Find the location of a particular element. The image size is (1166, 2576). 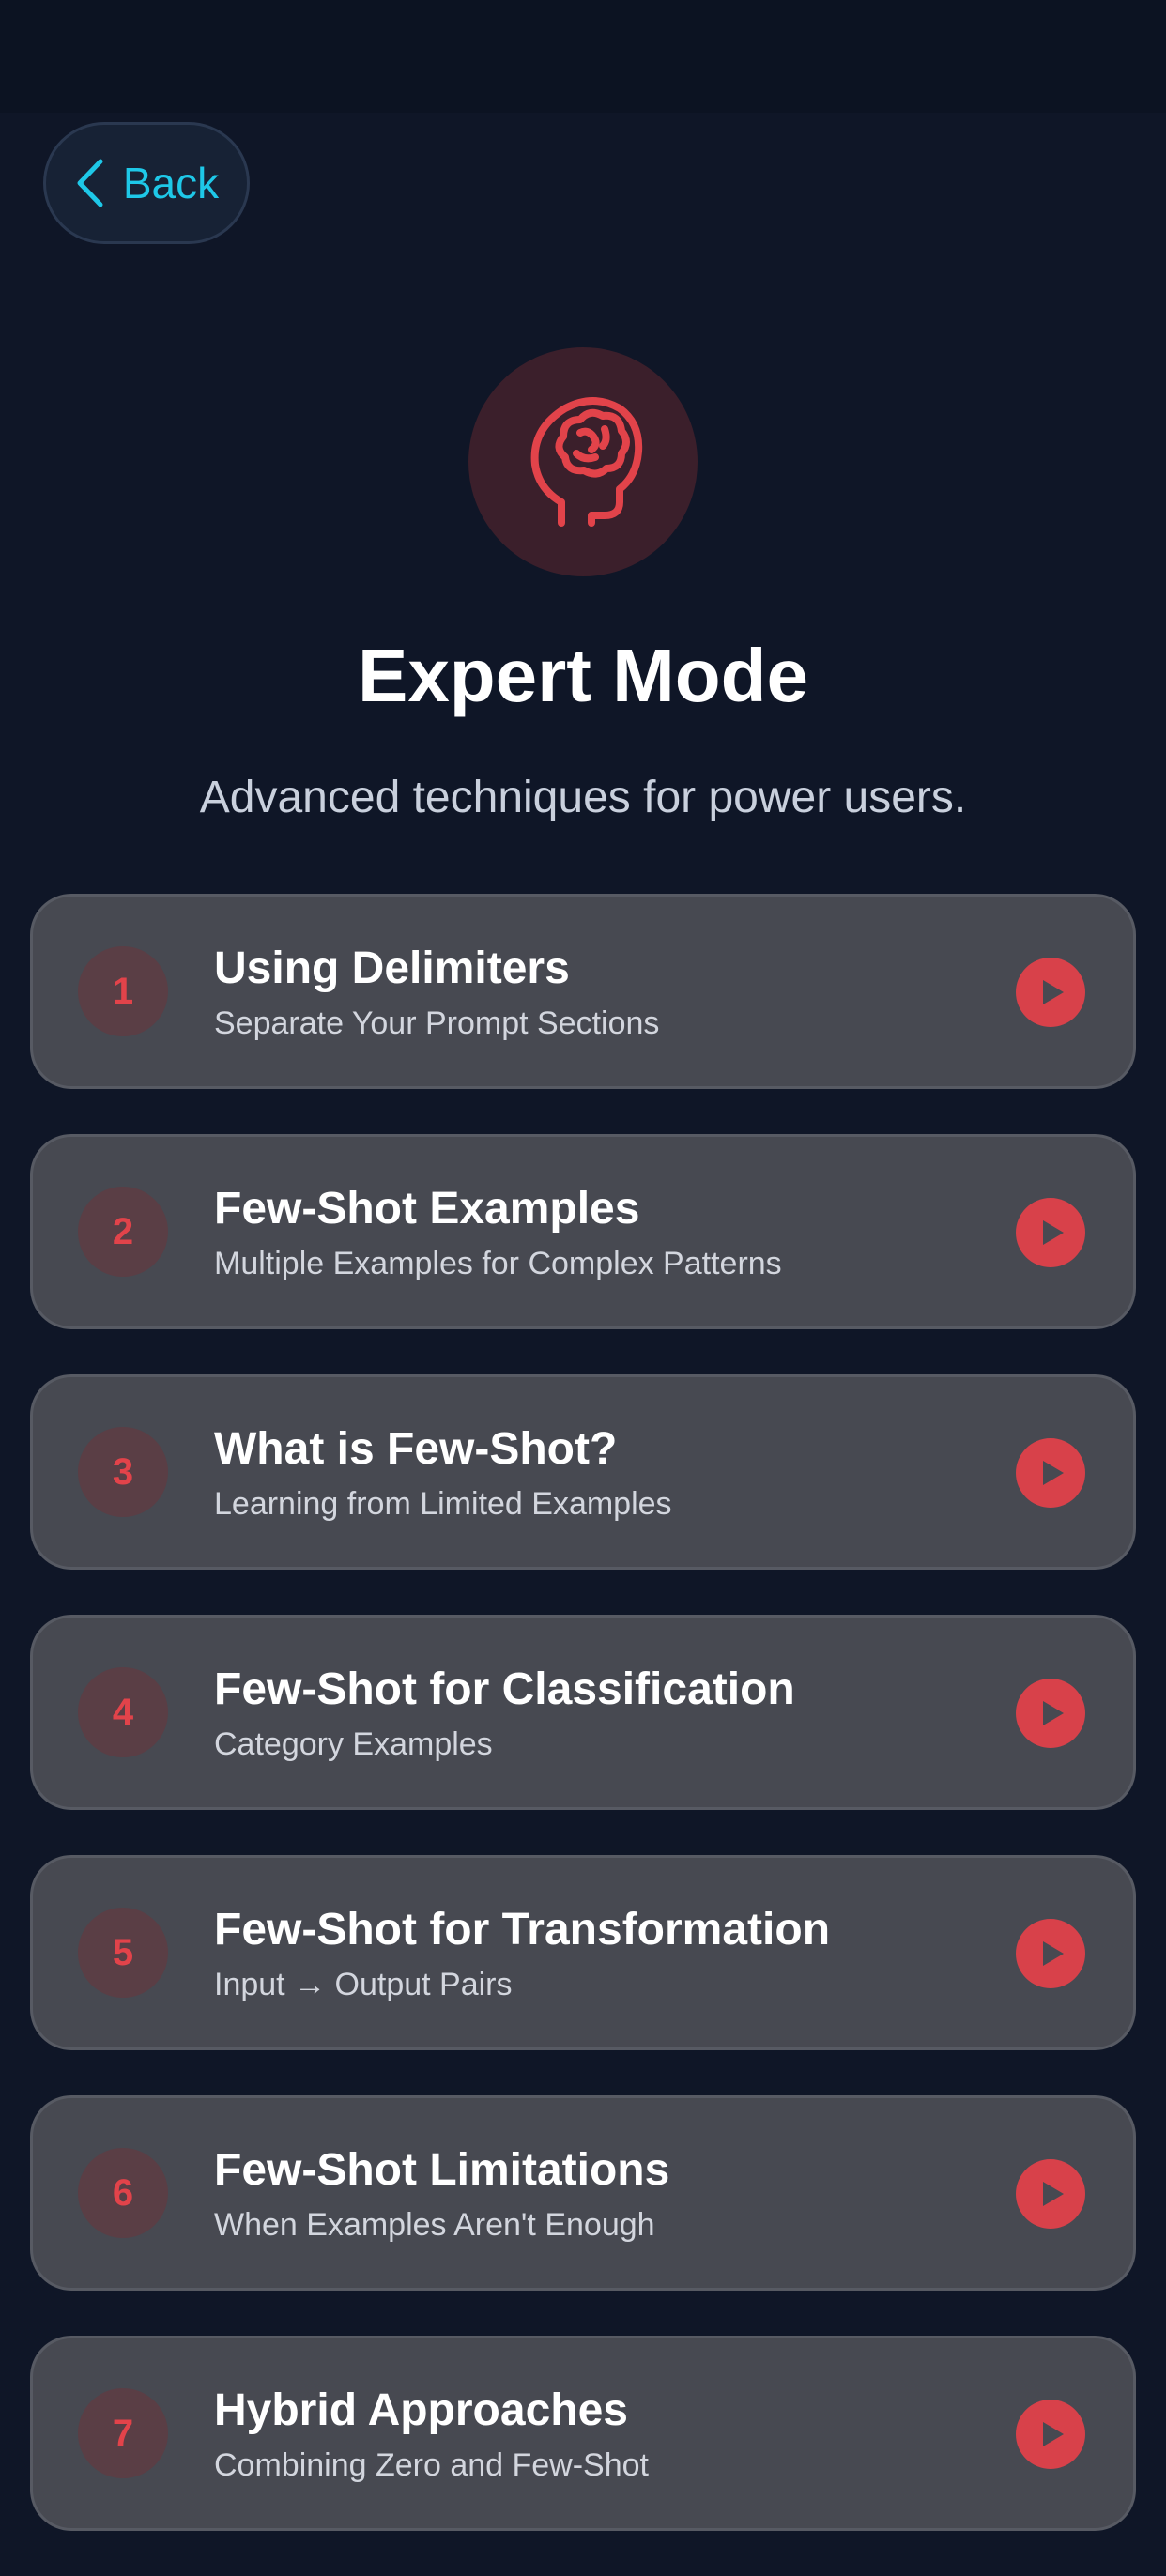

lesson-title: Few-Shot Examples is located at coordinates (427, 1209).